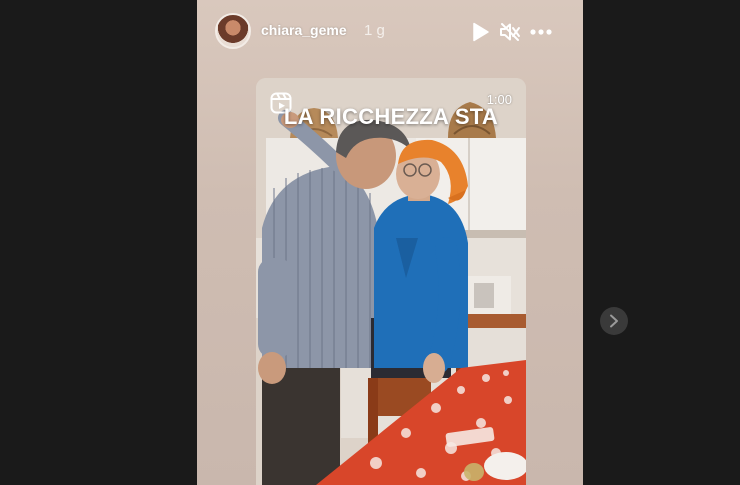  I want to click on mute-button, so click(510, 32).